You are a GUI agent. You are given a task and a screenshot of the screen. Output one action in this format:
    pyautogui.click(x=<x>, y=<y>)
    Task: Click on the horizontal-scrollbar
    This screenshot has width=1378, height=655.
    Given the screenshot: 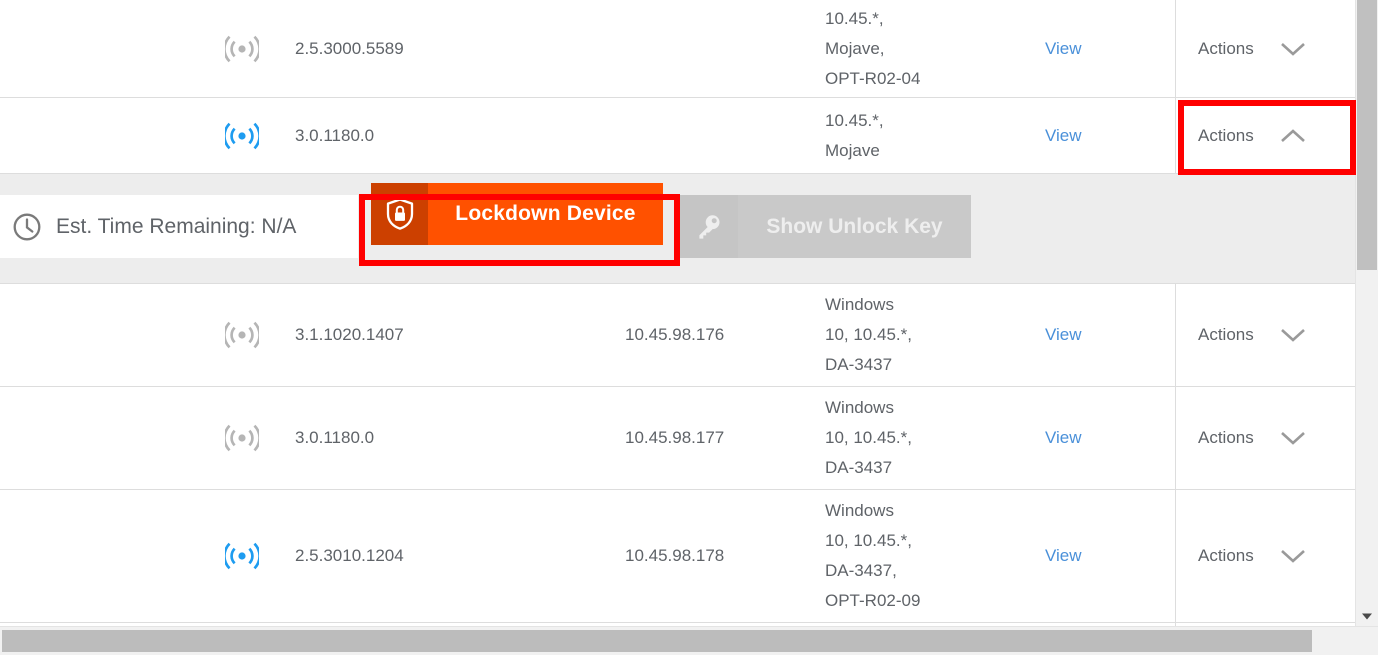 What is the action you would take?
    pyautogui.click(x=689, y=640)
    